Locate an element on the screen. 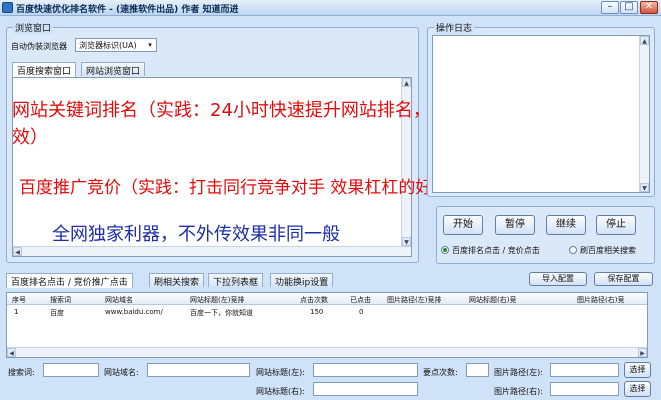 The image size is (661, 400). col-header-clicked: 已点击 is located at coordinates (360, 300).